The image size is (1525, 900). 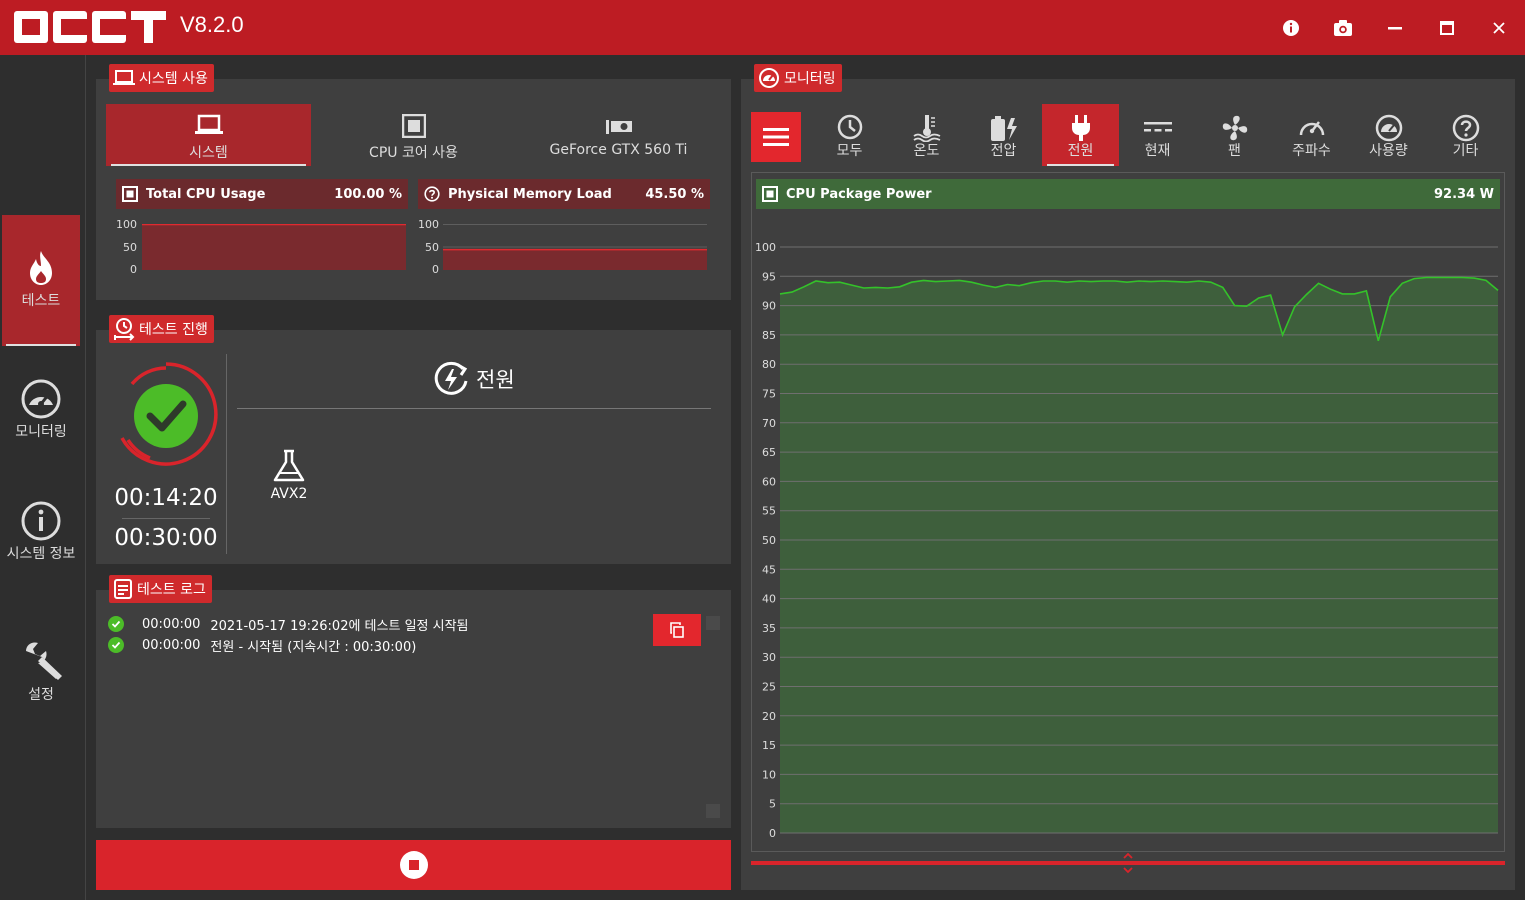 What do you see at coordinates (124, 329) in the screenshot?
I see `stopwatch-icon` at bounding box center [124, 329].